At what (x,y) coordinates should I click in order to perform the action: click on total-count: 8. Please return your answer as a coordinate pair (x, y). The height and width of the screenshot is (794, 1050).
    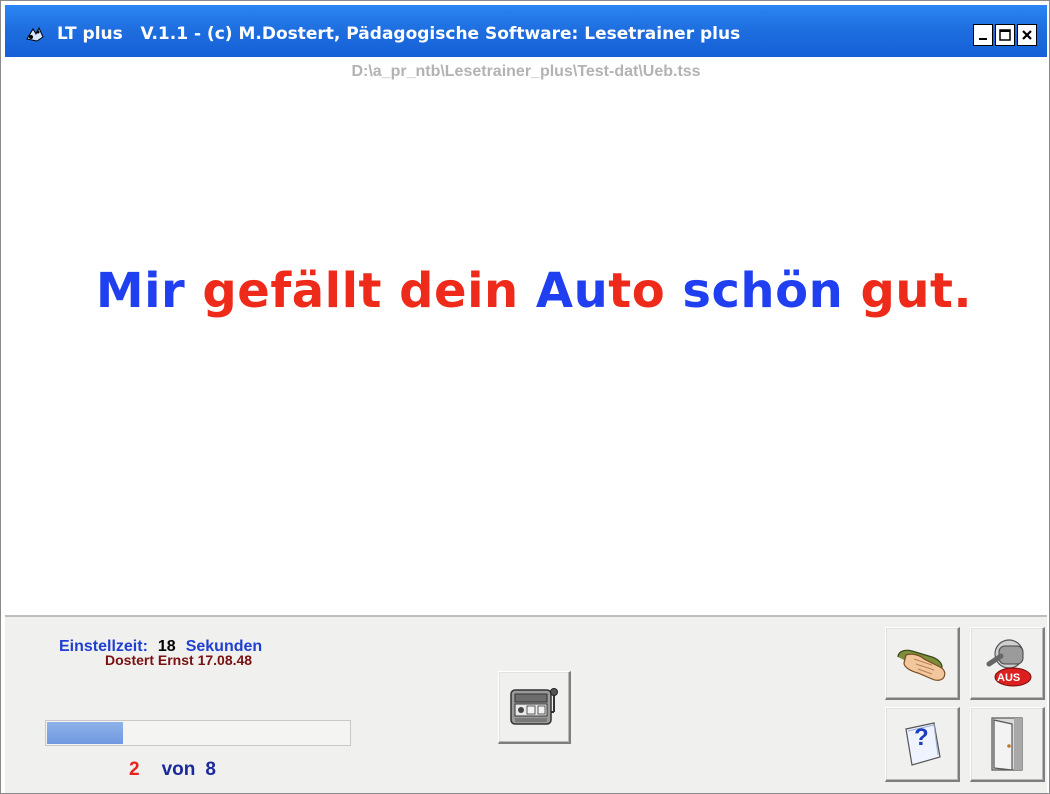
    Looking at the image, I should click on (210, 769).